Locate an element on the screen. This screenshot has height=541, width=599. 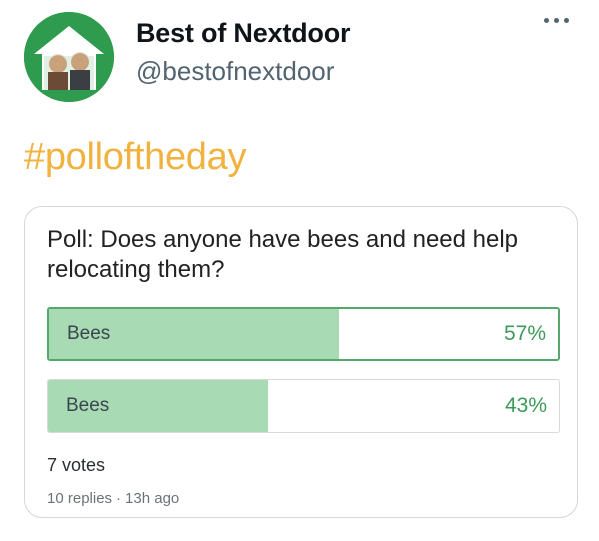
more-dots-icon is located at coordinates (556, 20).